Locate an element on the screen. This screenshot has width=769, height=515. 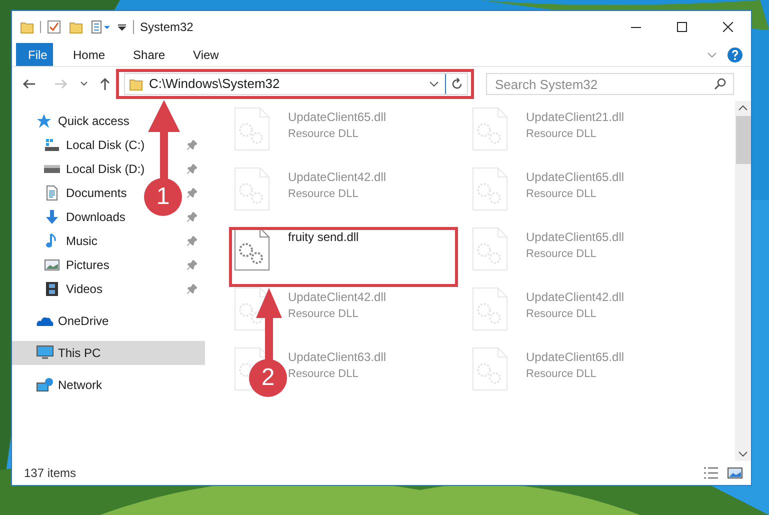
search-field: Search System32 is located at coordinates (610, 84).